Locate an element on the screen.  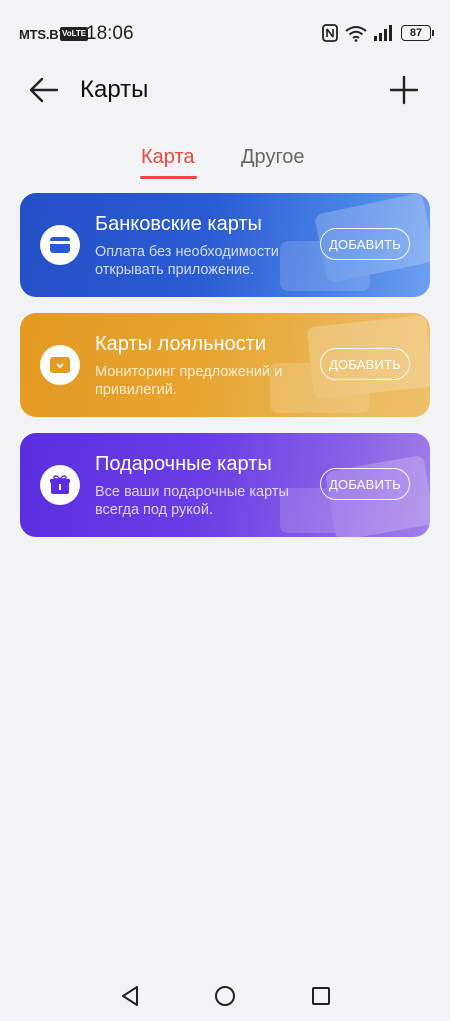
nav-home-button is located at coordinates (225, 996).